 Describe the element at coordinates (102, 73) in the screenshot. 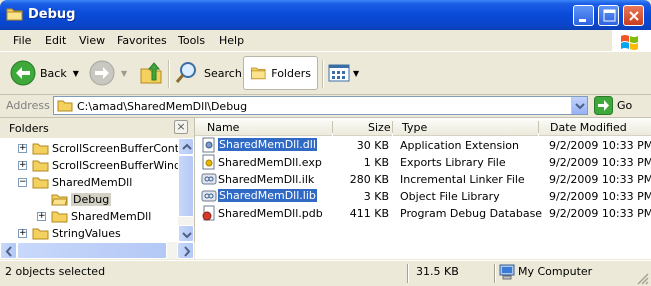

I see `forward-arrow-icon` at that location.